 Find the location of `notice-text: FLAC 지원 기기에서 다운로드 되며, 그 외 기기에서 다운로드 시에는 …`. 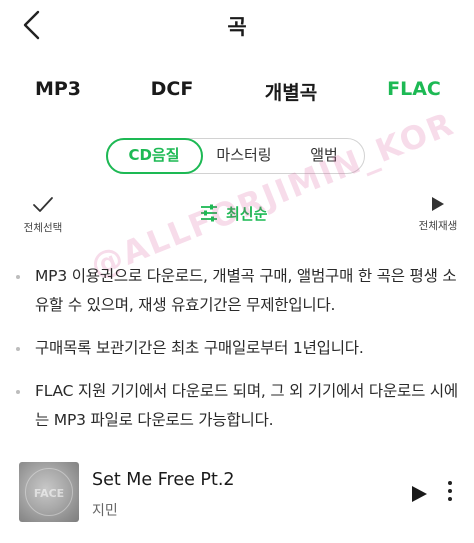

notice-text: FLAC 지원 기기에서 다운로드 되며, 그 외 기기에서 다운로드 시에는 … is located at coordinates (246, 405).